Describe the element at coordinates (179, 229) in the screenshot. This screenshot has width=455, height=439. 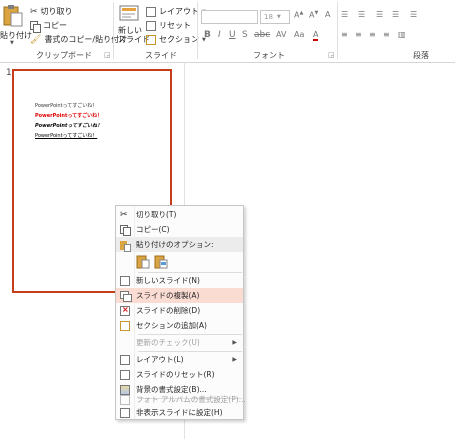
I see `menu-item-copy: コピー(C)` at that location.